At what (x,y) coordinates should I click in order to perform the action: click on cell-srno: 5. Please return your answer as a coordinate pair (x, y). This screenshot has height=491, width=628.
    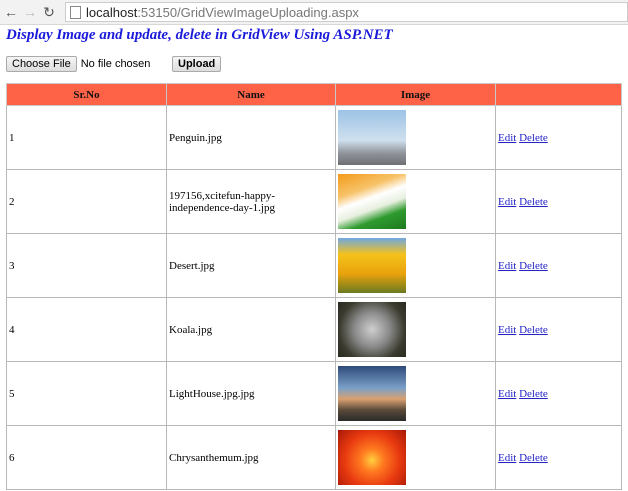
    Looking at the image, I should click on (86, 393).